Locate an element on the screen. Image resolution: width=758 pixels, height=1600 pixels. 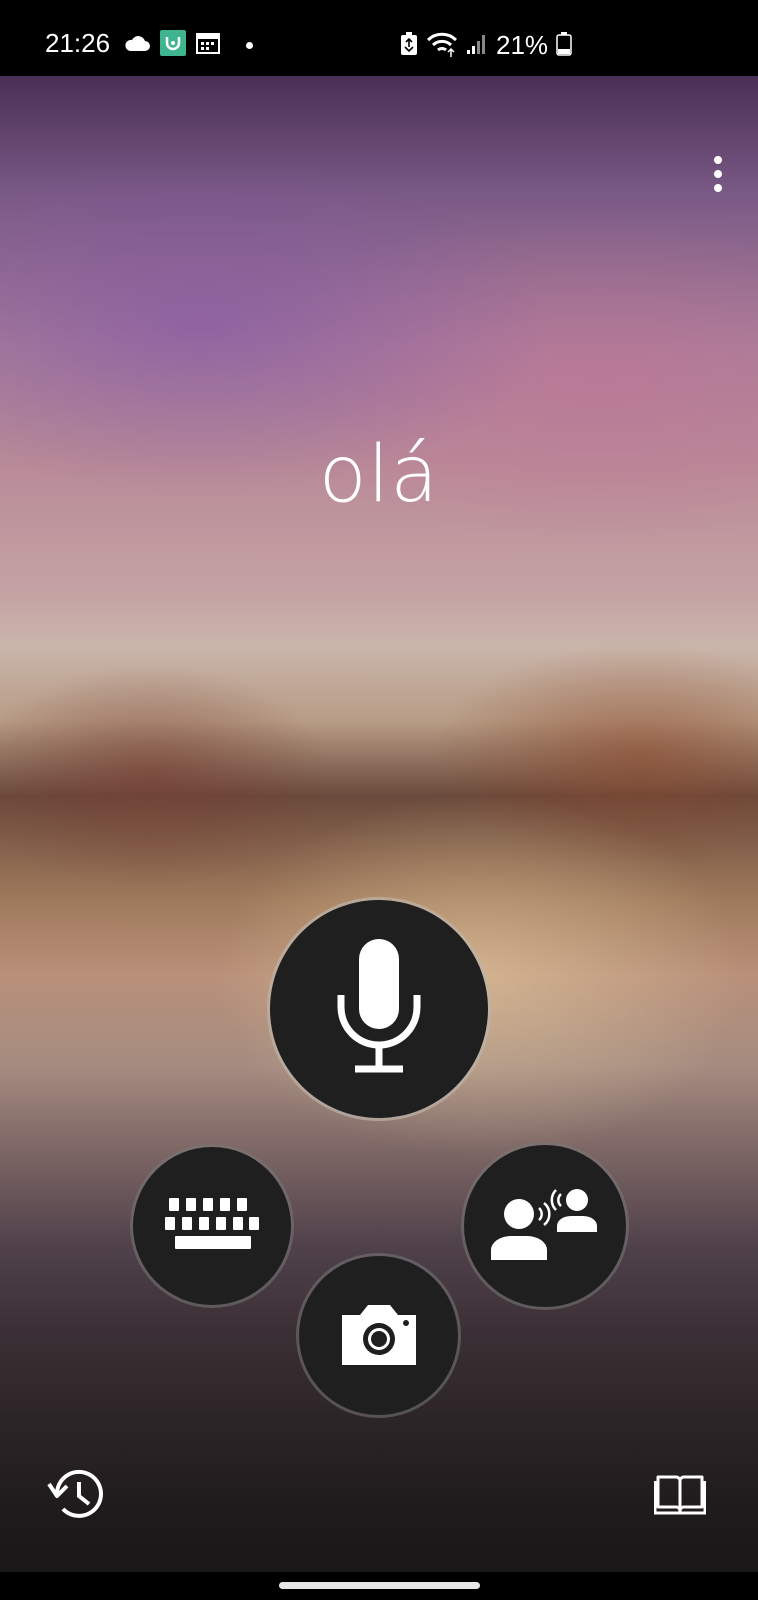
keyboard-input-button is located at coordinates (212, 1226).